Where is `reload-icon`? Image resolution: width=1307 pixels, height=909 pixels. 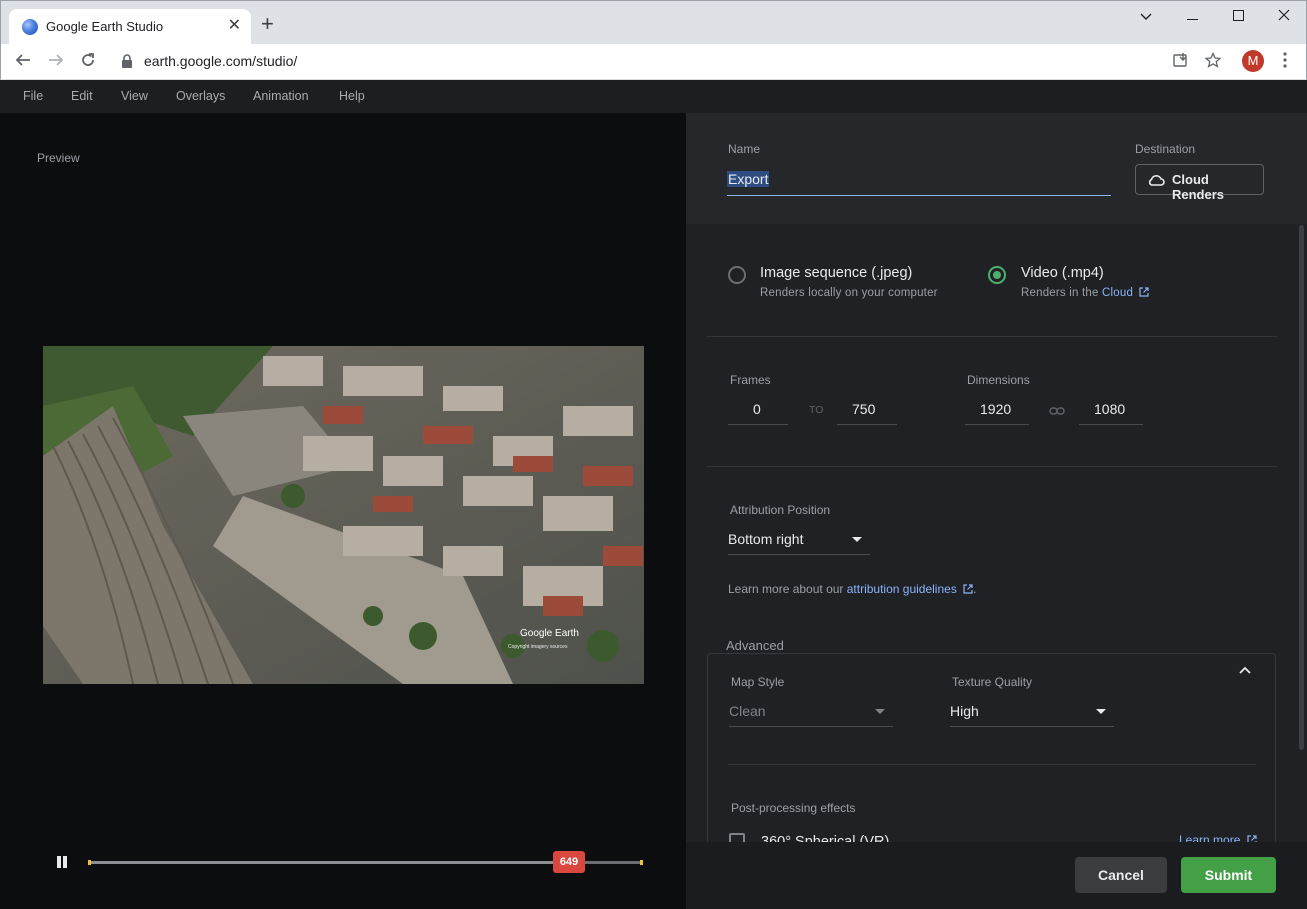
reload-icon is located at coordinates (88, 62).